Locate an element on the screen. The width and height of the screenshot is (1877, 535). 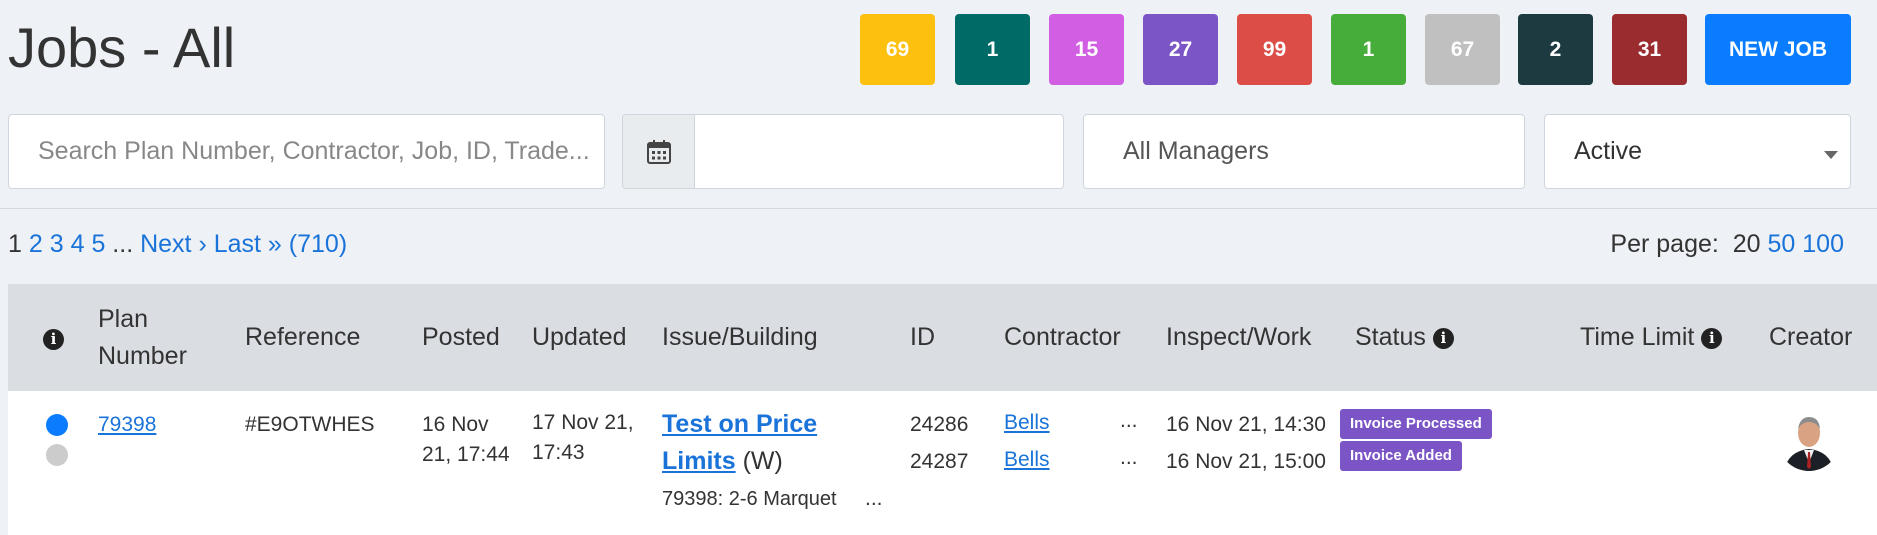
inspect-time-1: 16 Nov 21, 14:30 is located at coordinates (1246, 424).